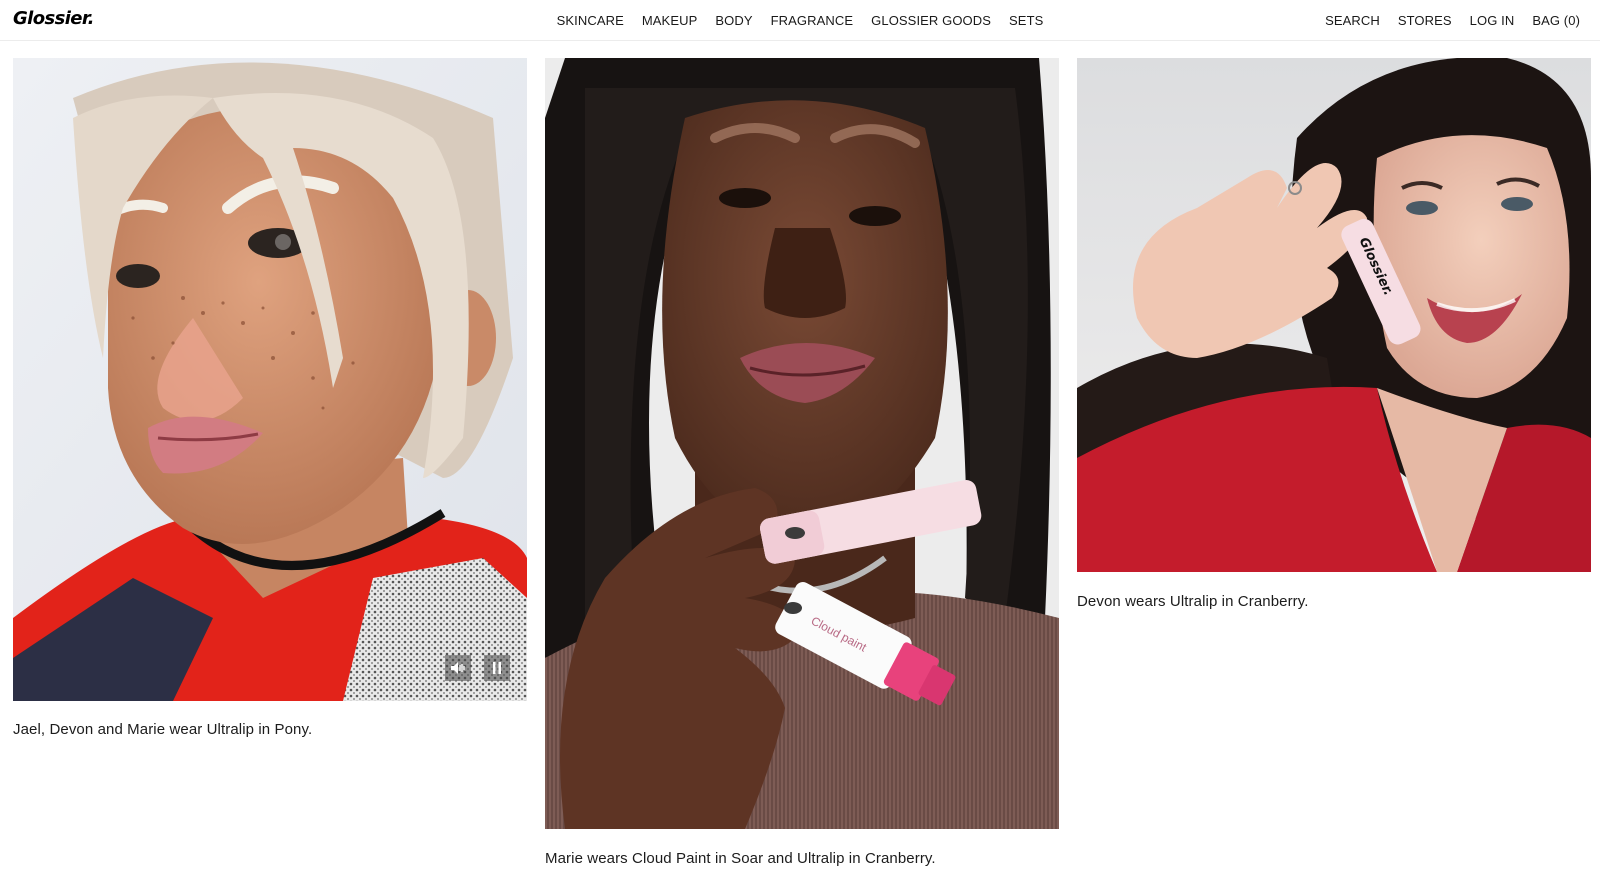  Describe the element at coordinates (1492, 20) in the screenshot. I see `nav-log-in: LOG IN` at that location.